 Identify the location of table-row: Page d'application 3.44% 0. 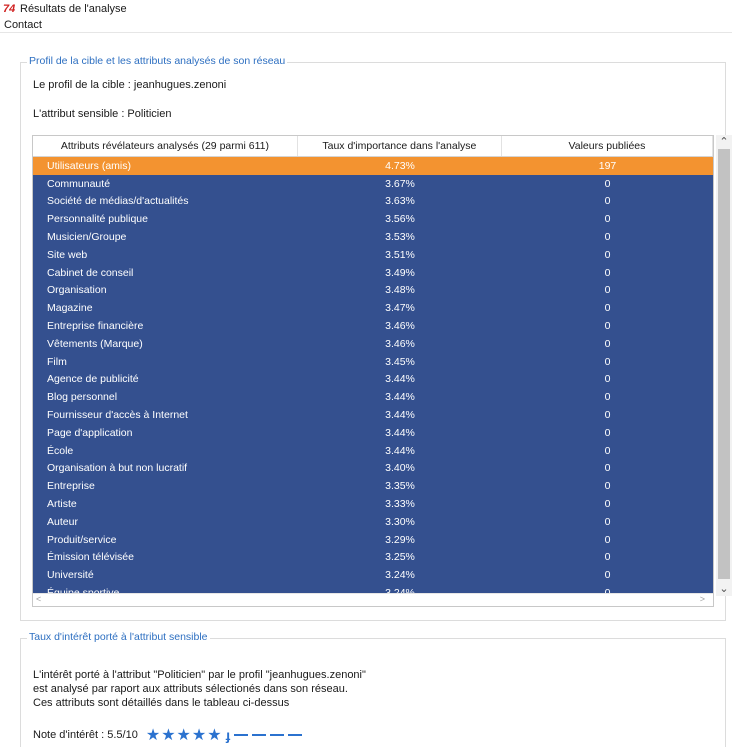
(373, 432).